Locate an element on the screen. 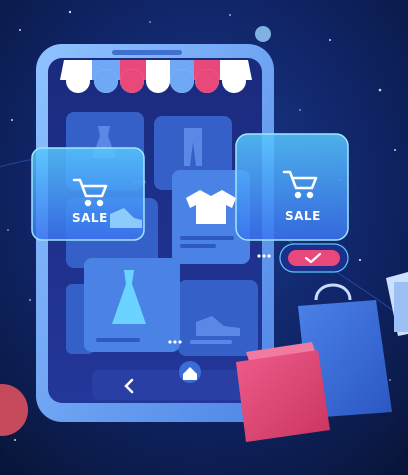 The image size is (408, 475). planet-top is located at coordinates (263, 34).